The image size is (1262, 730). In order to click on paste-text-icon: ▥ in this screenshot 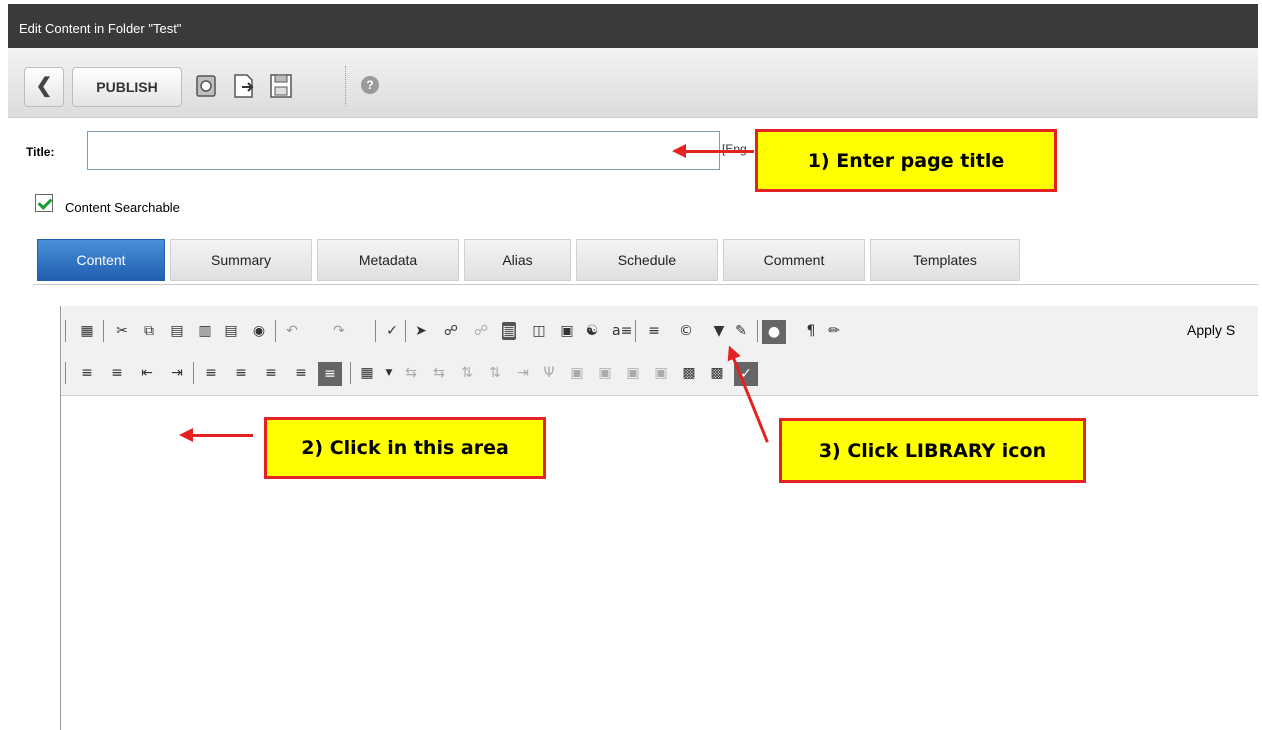, I will do `click(205, 331)`.